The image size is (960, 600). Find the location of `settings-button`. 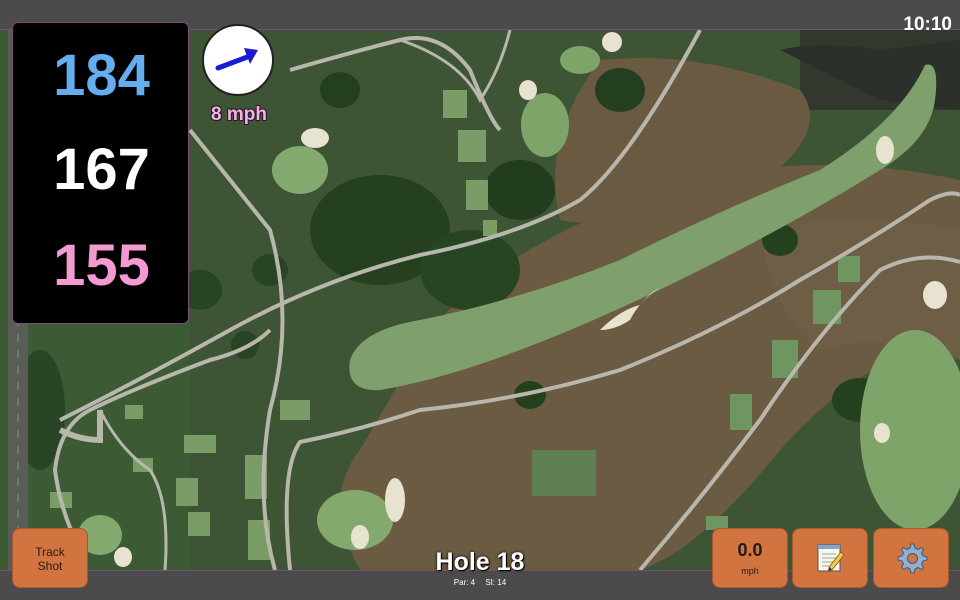

settings-button is located at coordinates (911, 558).